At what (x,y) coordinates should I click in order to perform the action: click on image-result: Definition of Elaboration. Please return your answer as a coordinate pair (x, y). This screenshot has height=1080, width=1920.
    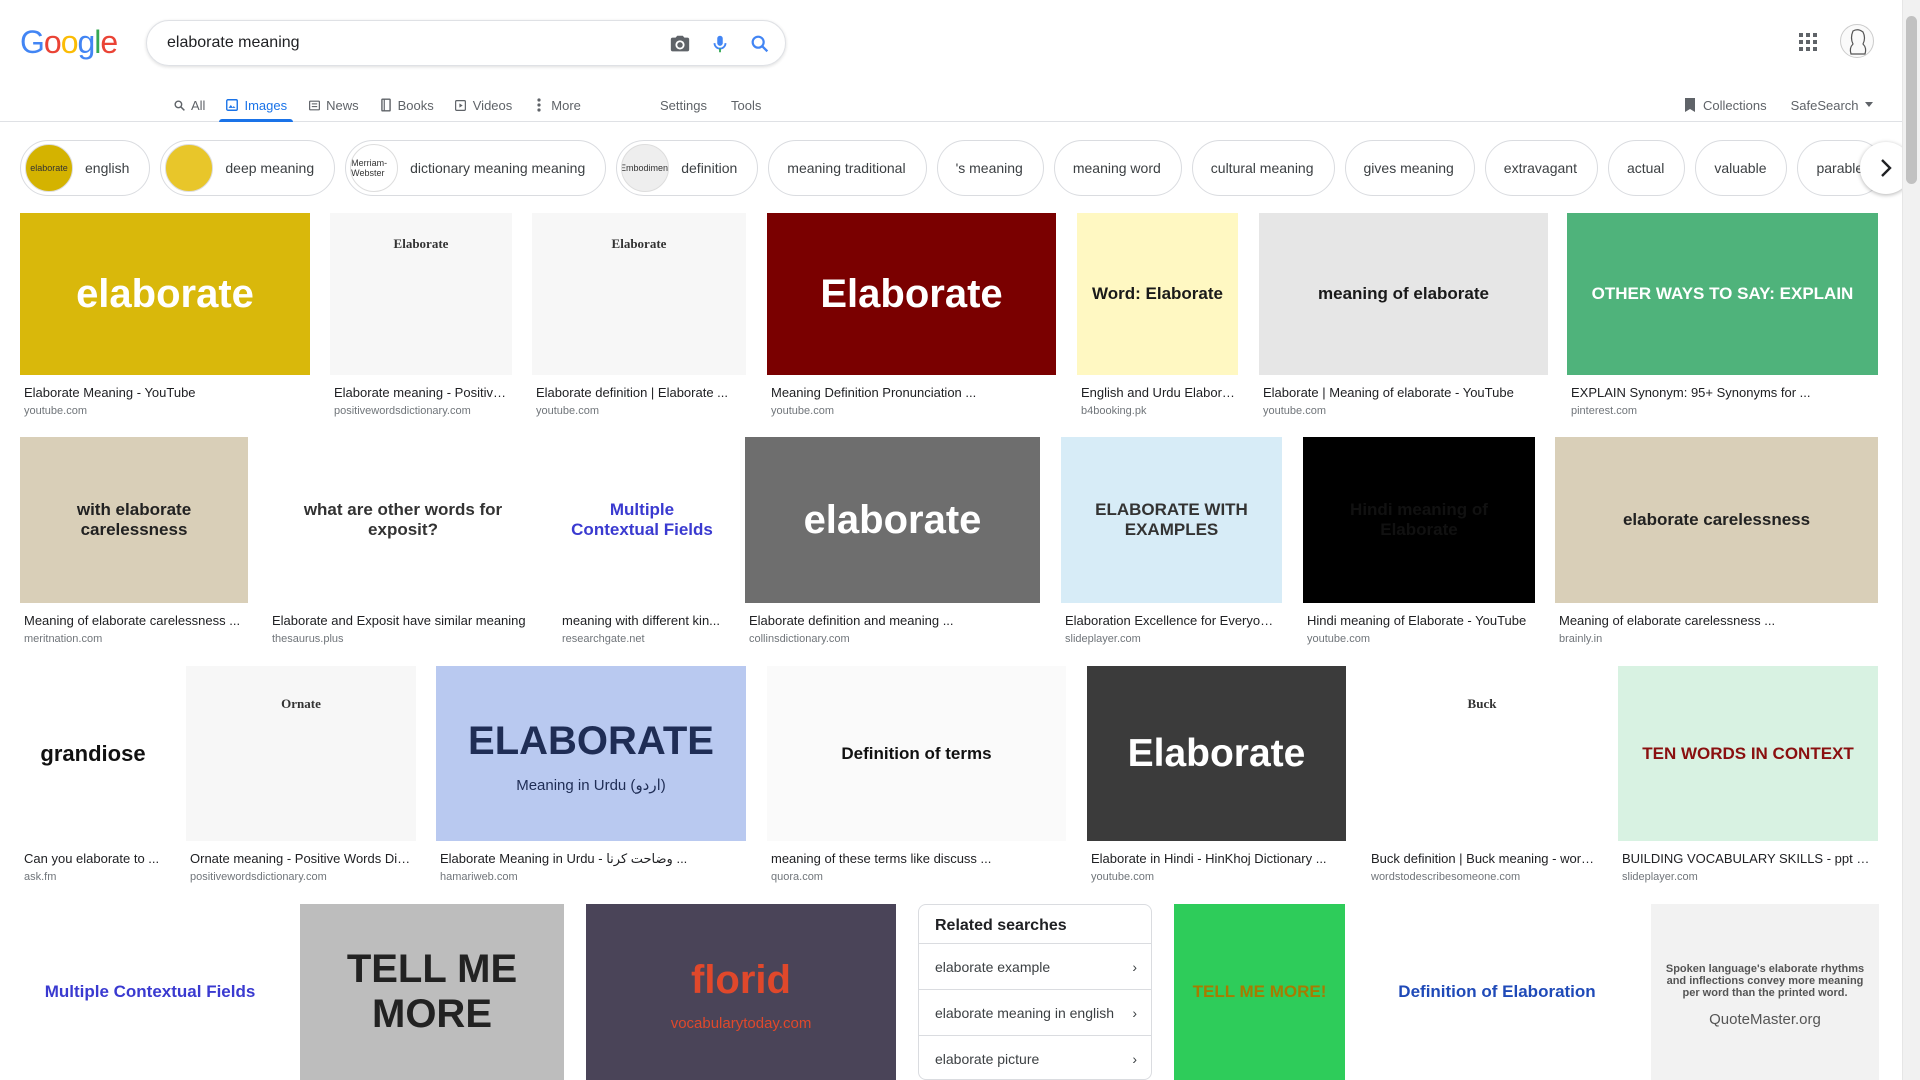
    Looking at the image, I should click on (1497, 992).